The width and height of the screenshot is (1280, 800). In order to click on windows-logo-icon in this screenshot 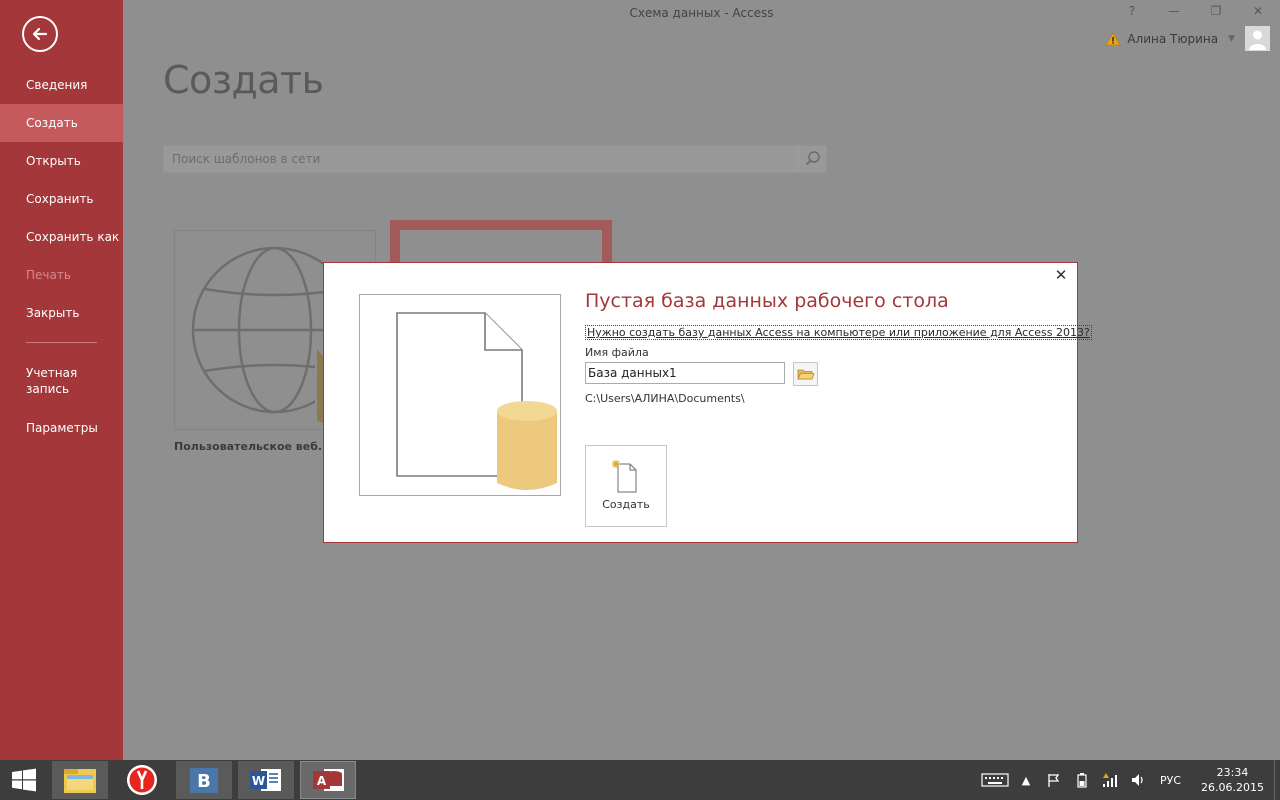, I will do `click(24, 780)`.